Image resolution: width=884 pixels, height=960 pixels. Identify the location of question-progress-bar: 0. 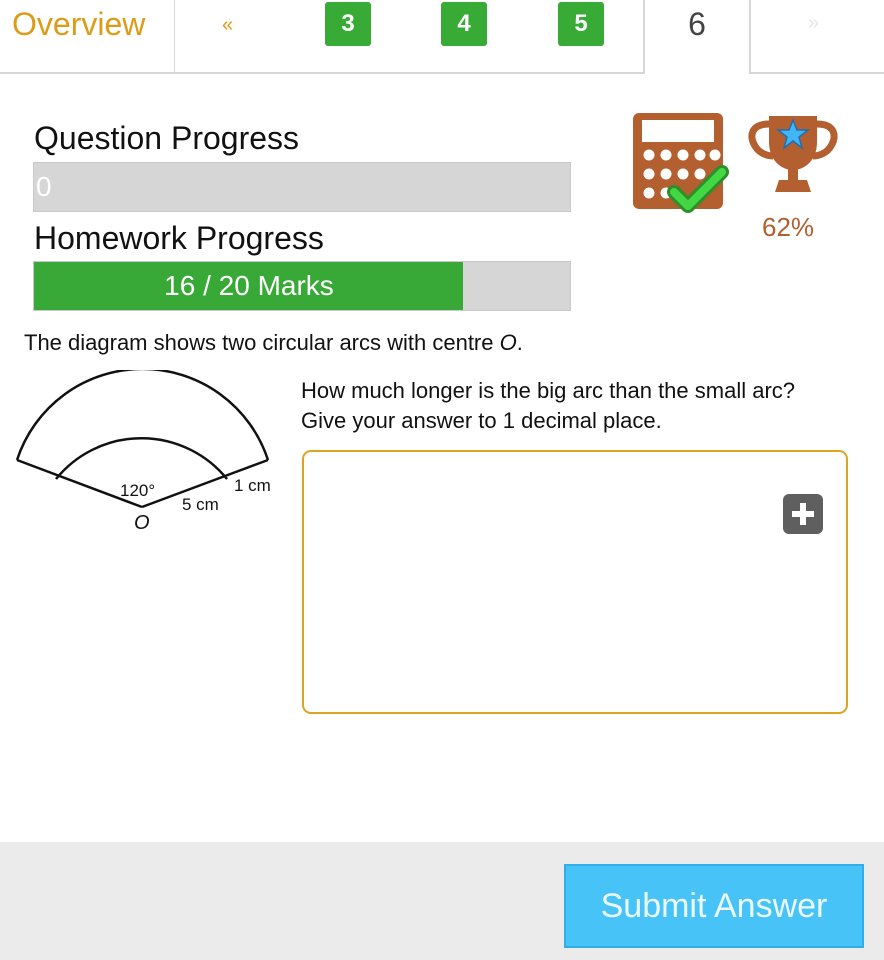
(302, 187).